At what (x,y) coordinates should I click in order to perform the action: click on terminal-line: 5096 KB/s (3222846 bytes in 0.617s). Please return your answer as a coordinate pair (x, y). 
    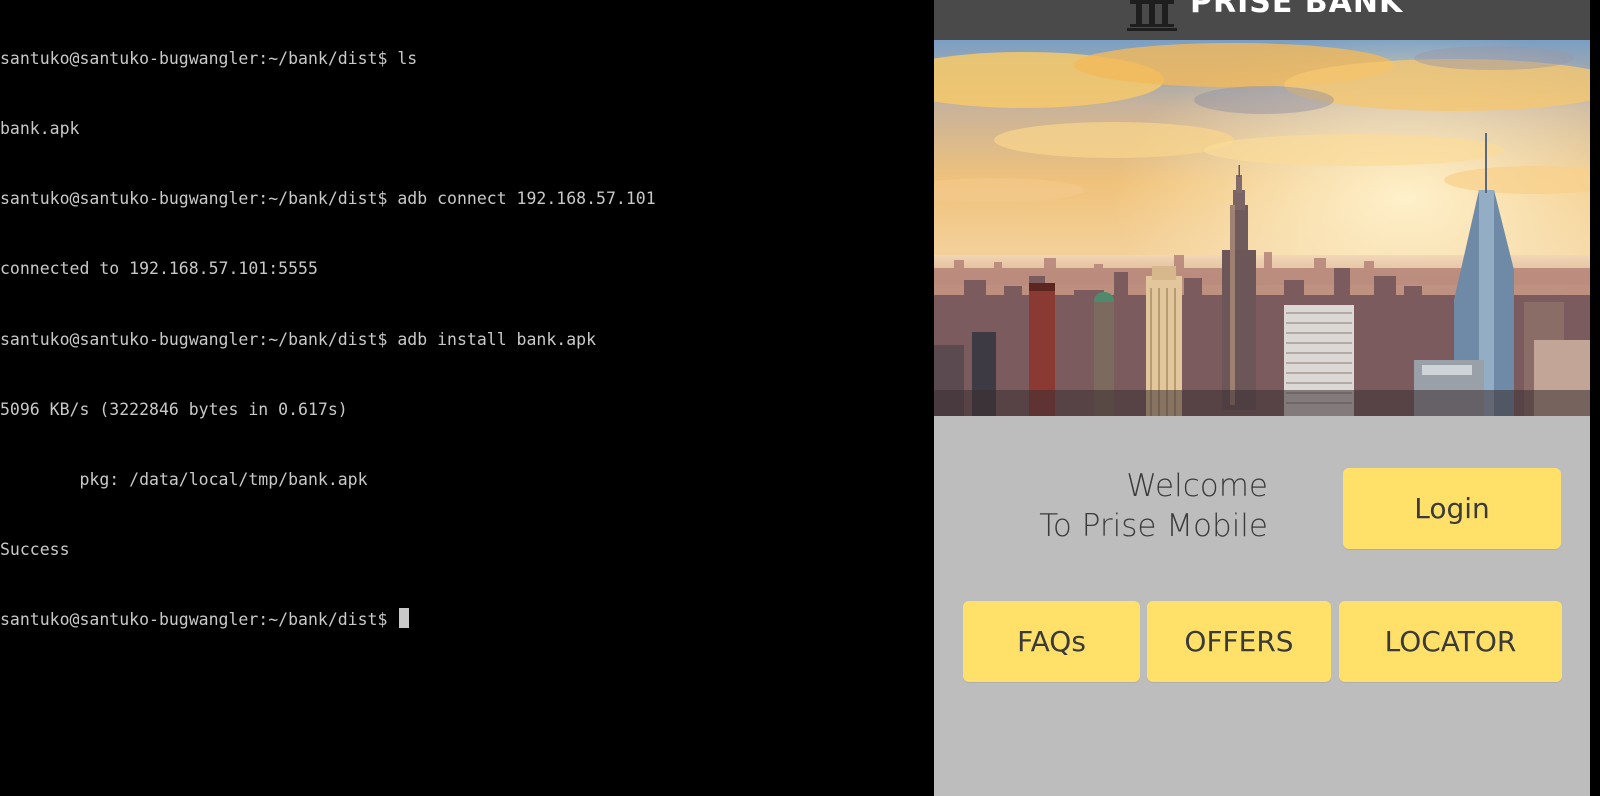
    Looking at the image, I should click on (174, 409).